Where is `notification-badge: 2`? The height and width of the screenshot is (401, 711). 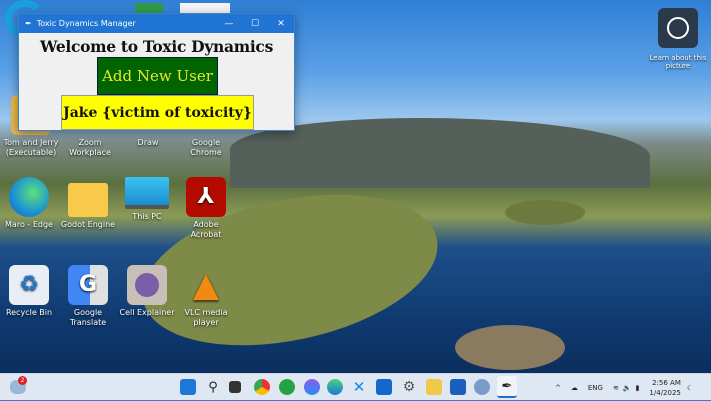 notification-badge: 2 is located at coordinates (22, 380).